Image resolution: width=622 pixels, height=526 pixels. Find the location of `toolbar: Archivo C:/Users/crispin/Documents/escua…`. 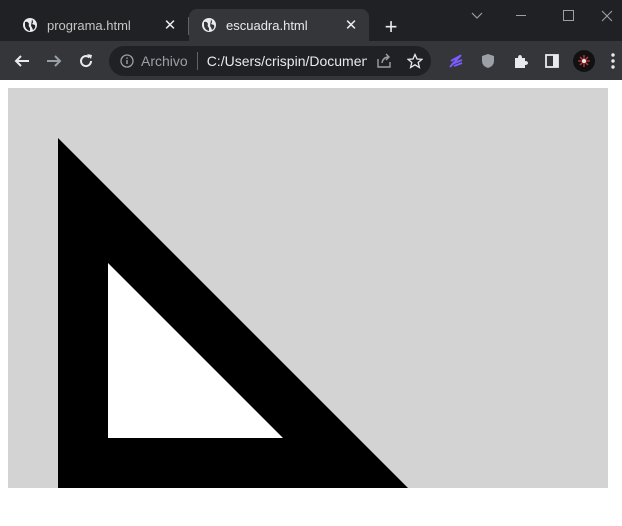

toolbar: Archivo C:/Users/crispin/Documents/escua… is located at coordinates (311, 60).